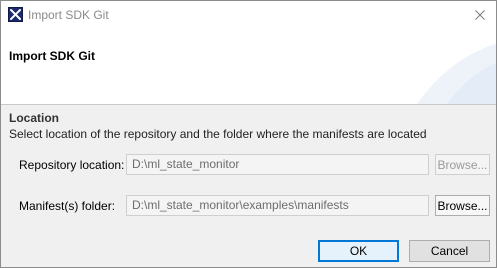 The height and width of the screenshot is (268, 497). What do you see at coordinates (456, 73) in the screenshot?
I see `banner-decoration` at bounding box center [456, 73].